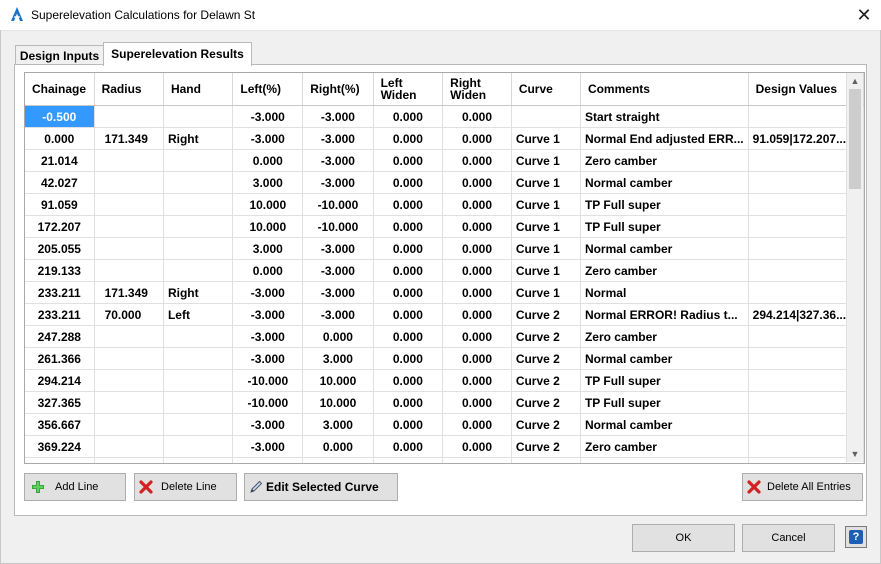 The image size is (881, 564). Describe the element at coordinates (477, 89) in the screenshot. I see `column-header-right-widen: Right Widen` at that location.